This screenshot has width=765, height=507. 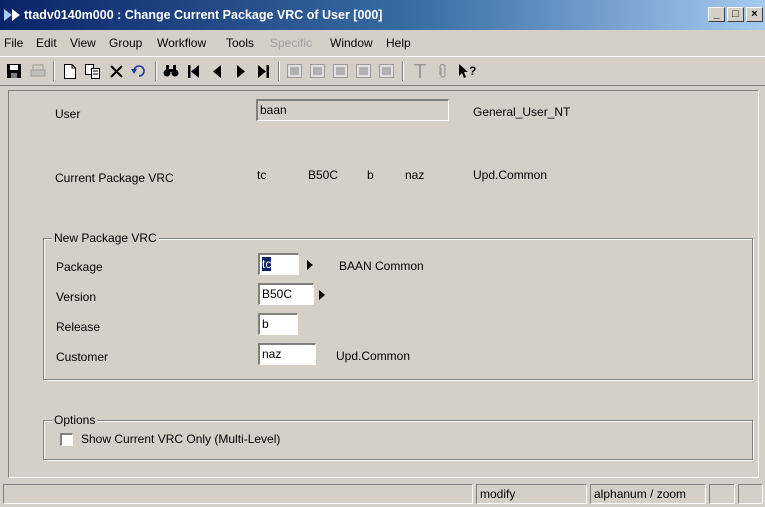 I want to click on maximize-icon: □, so click(x=735, y=14).